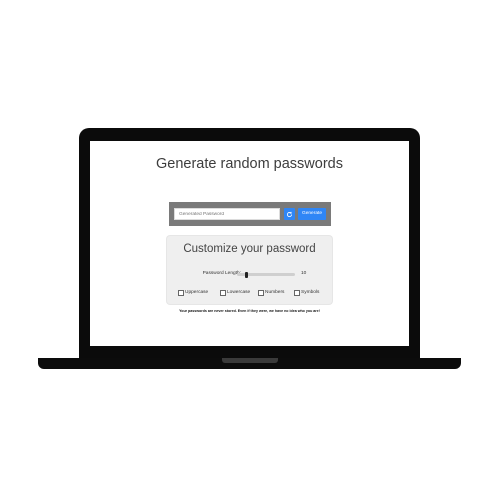 The height and width of the screenshot is (500, 500). I want to click on laptop-notch, so click(250, 360).